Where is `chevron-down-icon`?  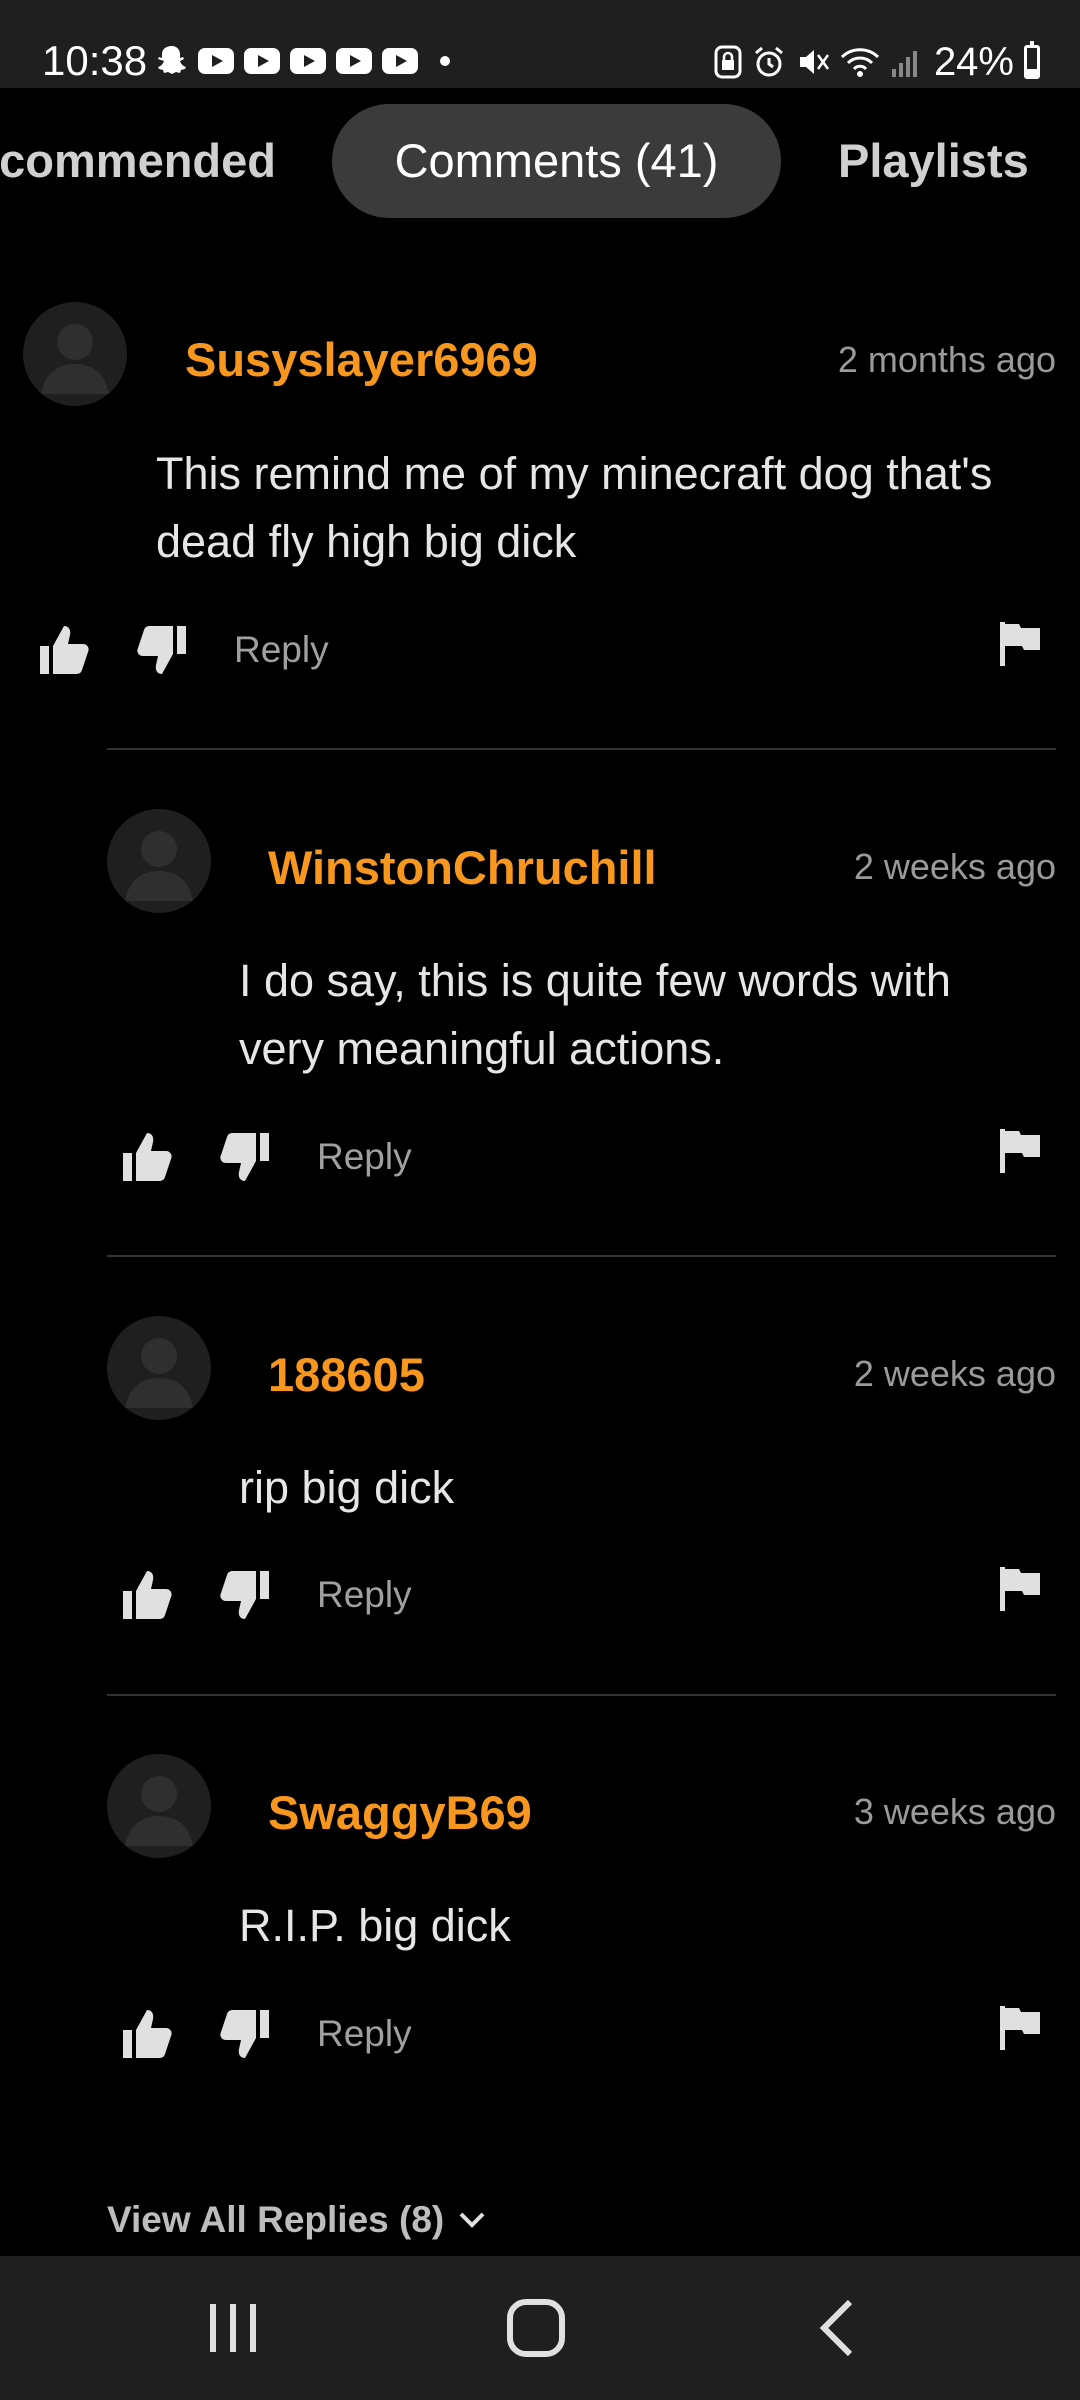
chevron-down-icon is located at coordinates (472, 2220).